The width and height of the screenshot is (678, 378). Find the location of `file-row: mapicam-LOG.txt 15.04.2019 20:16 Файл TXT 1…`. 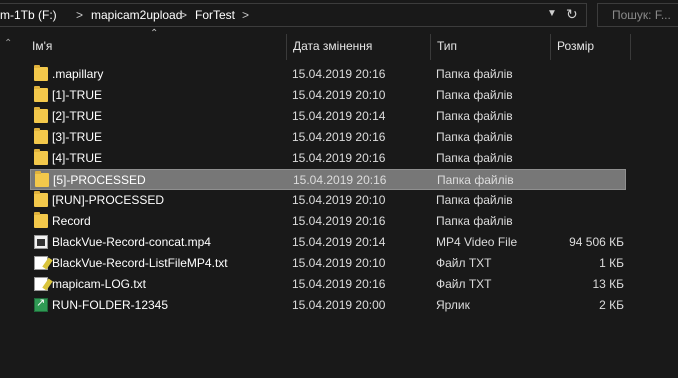

file-row: mapicam-LOG.txt 15.04.2019 20:16 Файл TXT 1… is located at coordinates (328, 284).